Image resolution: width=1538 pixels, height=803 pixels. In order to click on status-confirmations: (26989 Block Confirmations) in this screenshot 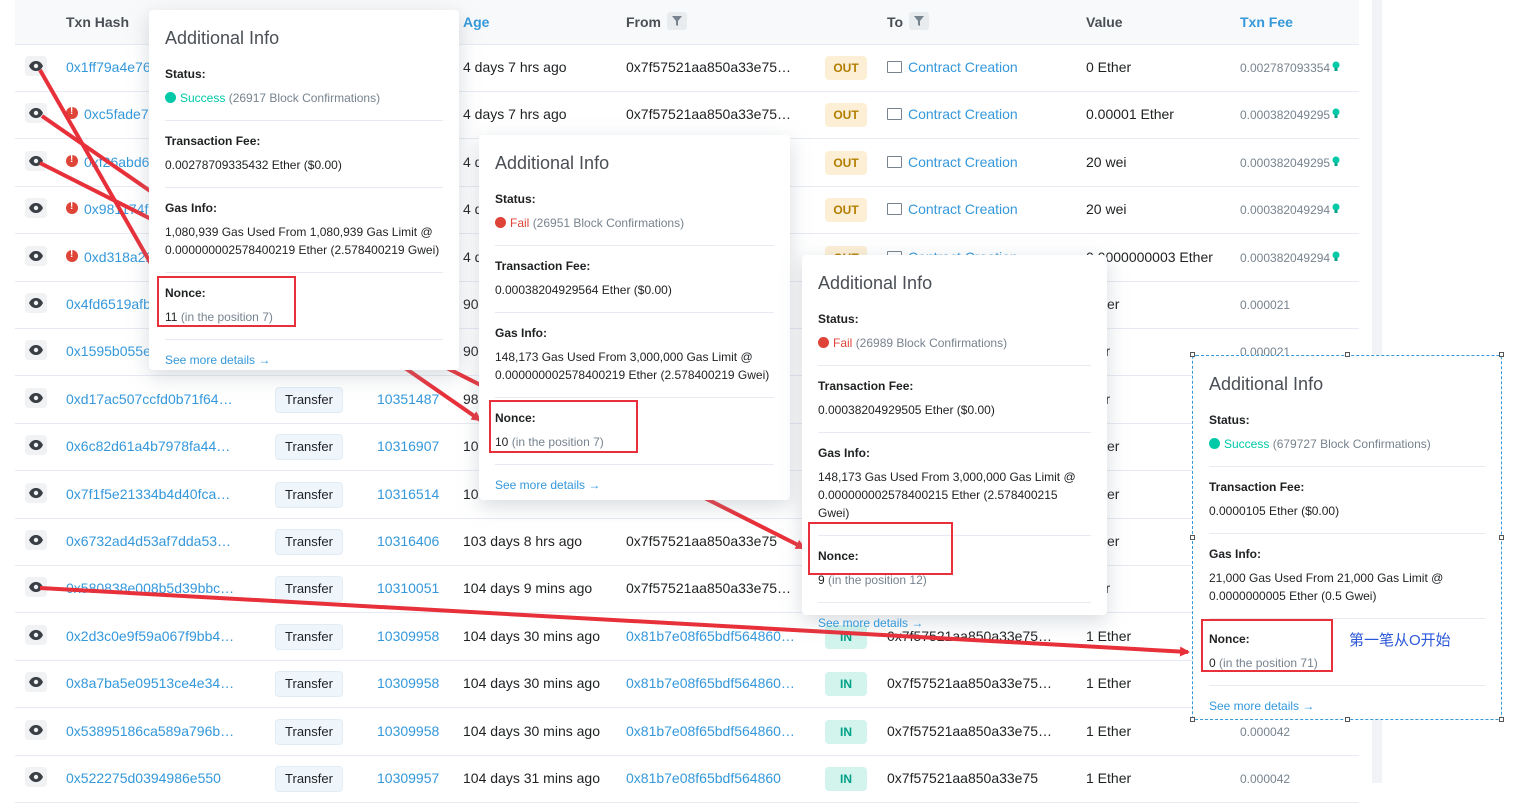, I will do `click(931, 343)`.